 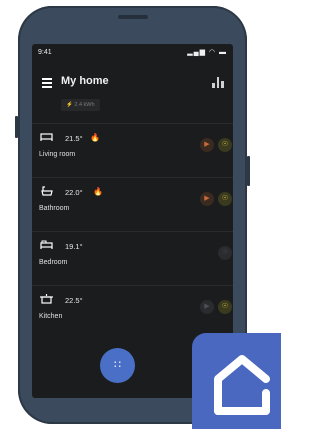 I want to click on sofa-icon, so click(x=46, y=137).